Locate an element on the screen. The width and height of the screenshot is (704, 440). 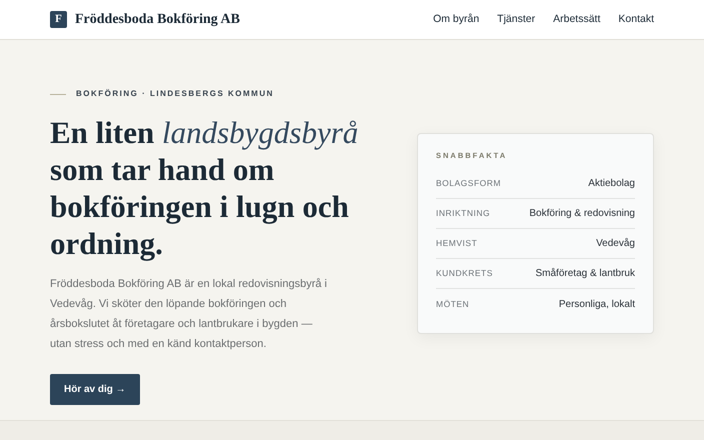
brand-name: Fröddesboda Bokföring AB is located at coordinates (157, 20).